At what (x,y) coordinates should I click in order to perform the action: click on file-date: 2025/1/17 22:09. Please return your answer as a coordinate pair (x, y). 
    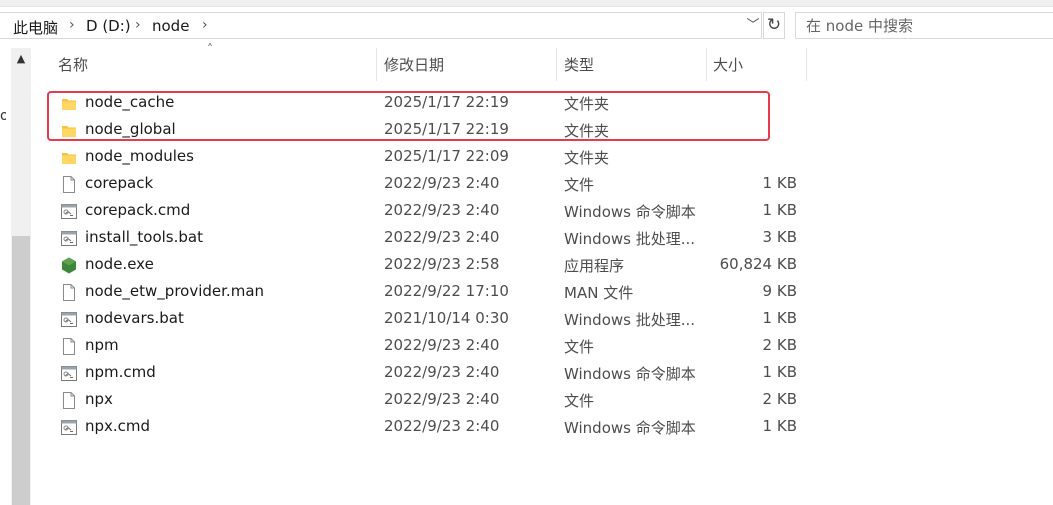
    Looking at the image, I should click on (446, 156).